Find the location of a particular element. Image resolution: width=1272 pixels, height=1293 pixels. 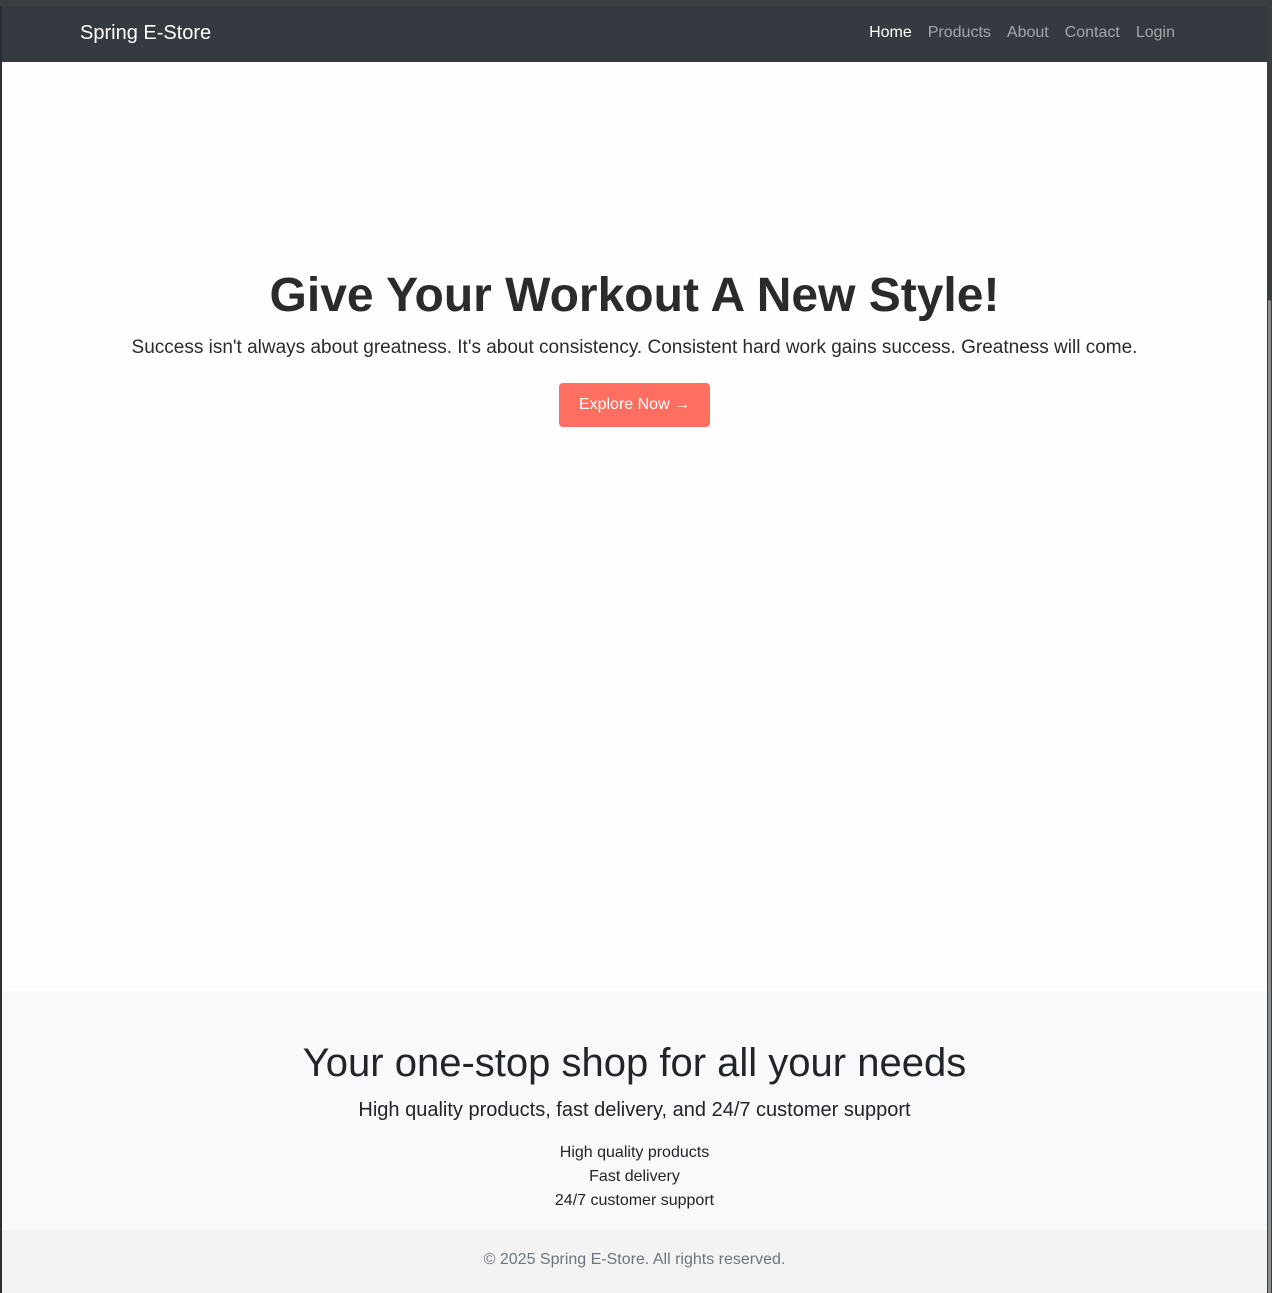

nav-links: Home Products About Contact Login is located at coordinates (1022, 33).